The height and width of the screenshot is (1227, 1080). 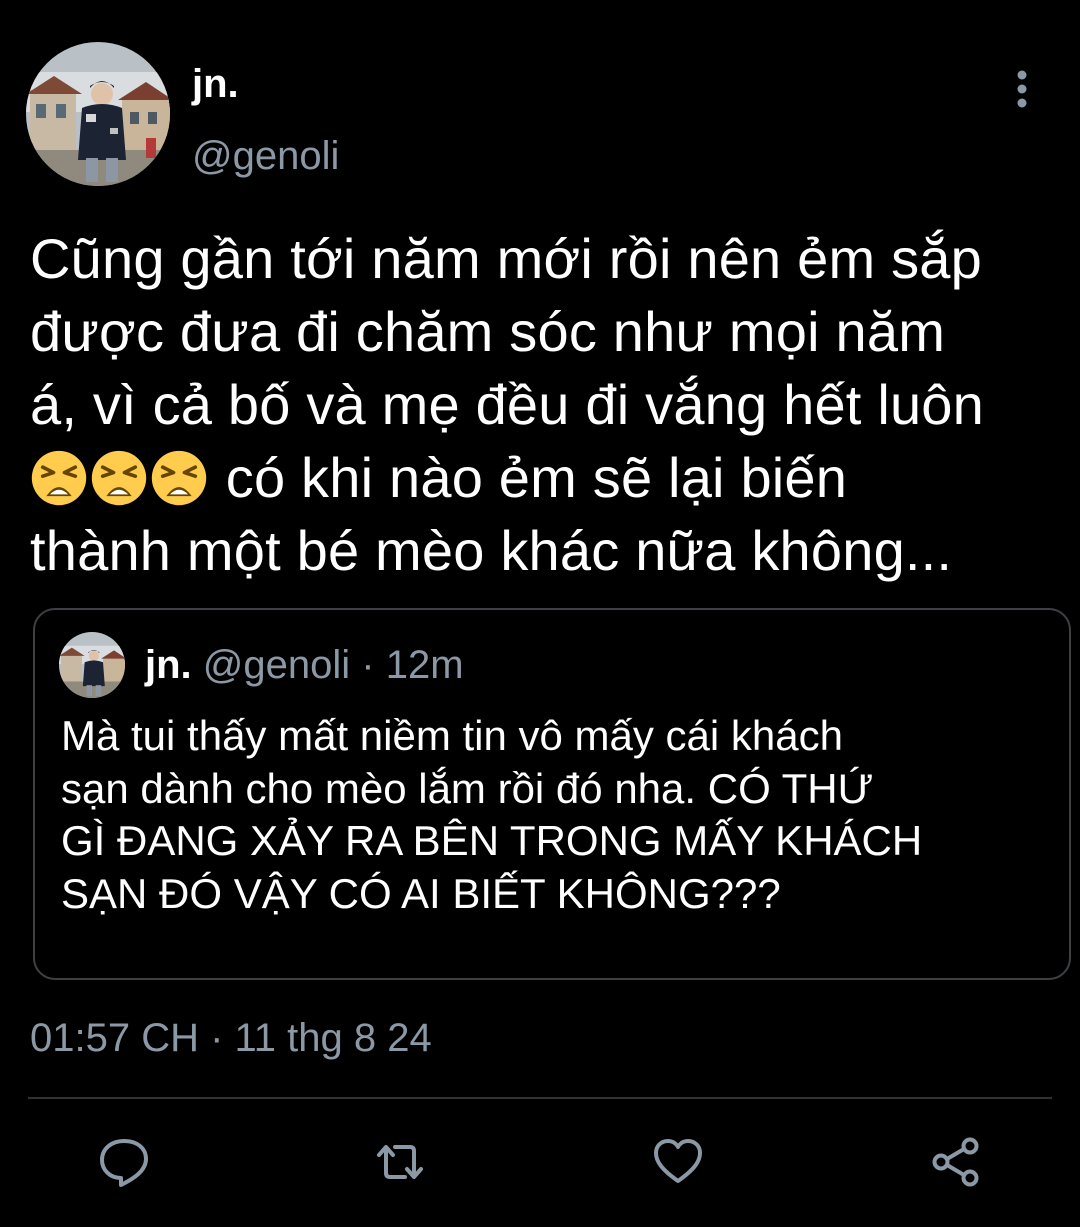 I want to click on quoted-author-name: jn., so click(x=168, y=665).